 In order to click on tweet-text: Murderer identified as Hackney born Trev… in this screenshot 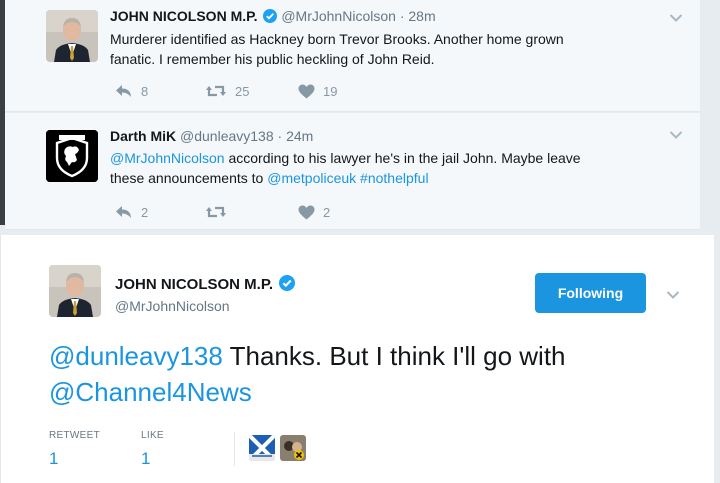, I will do `click(390, 49)`.